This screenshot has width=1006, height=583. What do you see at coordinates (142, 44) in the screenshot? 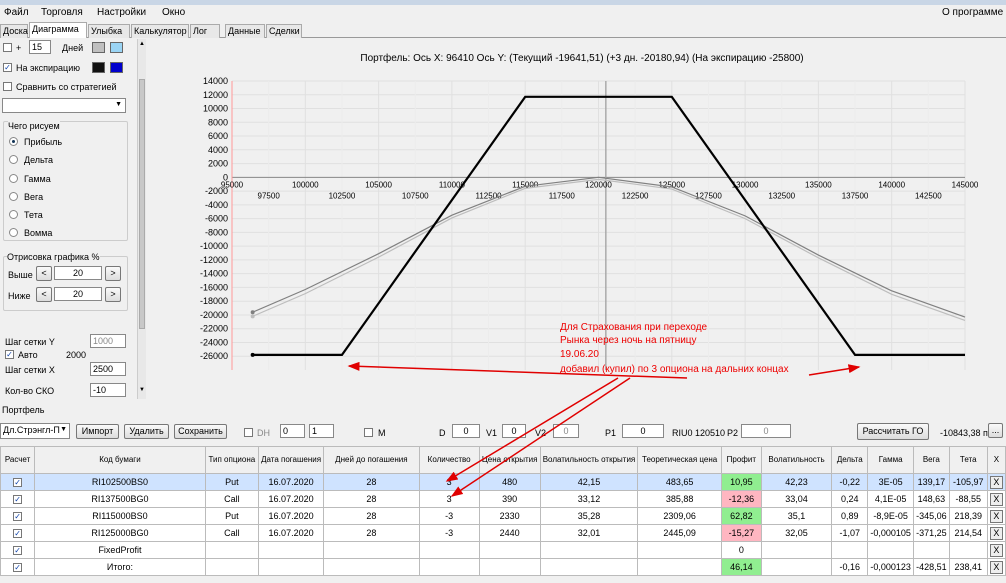
I see `scroll-up-icon: ▲` at bounding box center [142, 44].